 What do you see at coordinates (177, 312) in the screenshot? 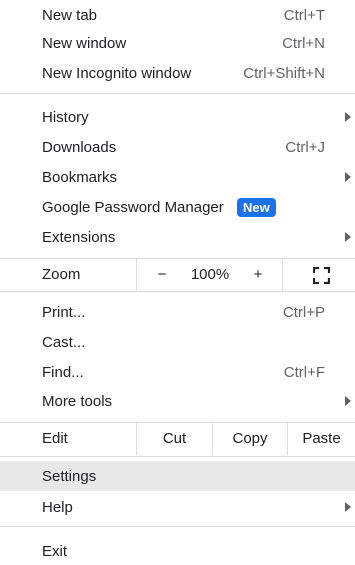
I see `menu-item-print: Print... Ctrl+P` at bounding box center [177, 312].